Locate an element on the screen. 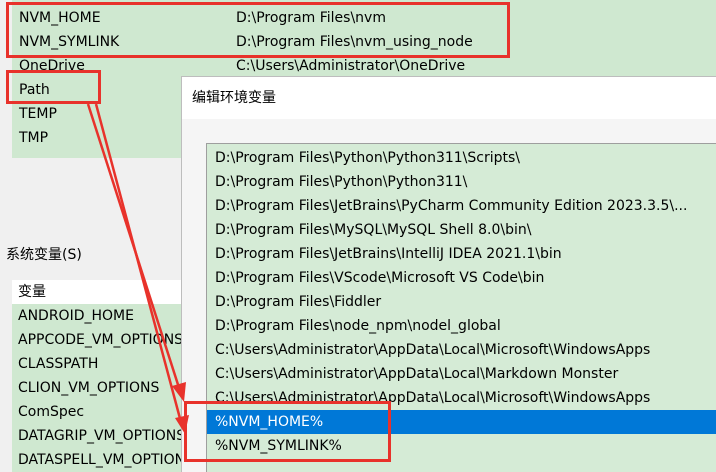  path-entry: D:\Program Files\Python\Python311\ is located at coordinates (461, 182).